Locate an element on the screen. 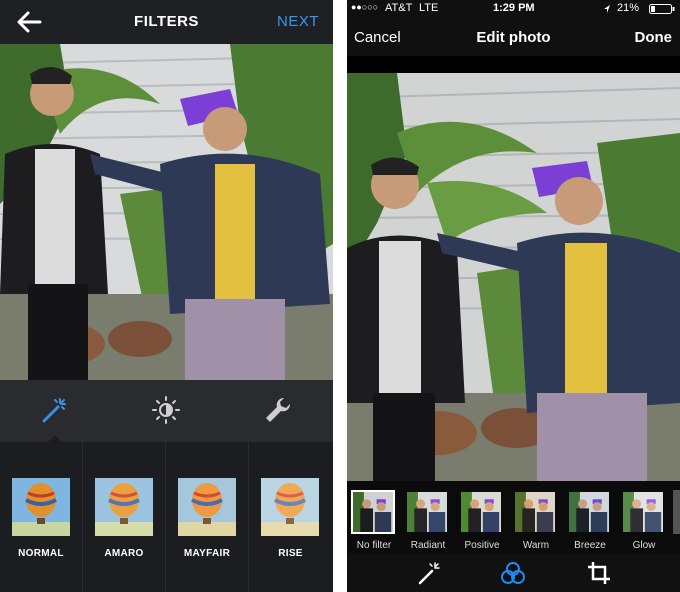 This screenshot has height=592, width=680. filter-label: AMARO is located at coordinates (124, 553).